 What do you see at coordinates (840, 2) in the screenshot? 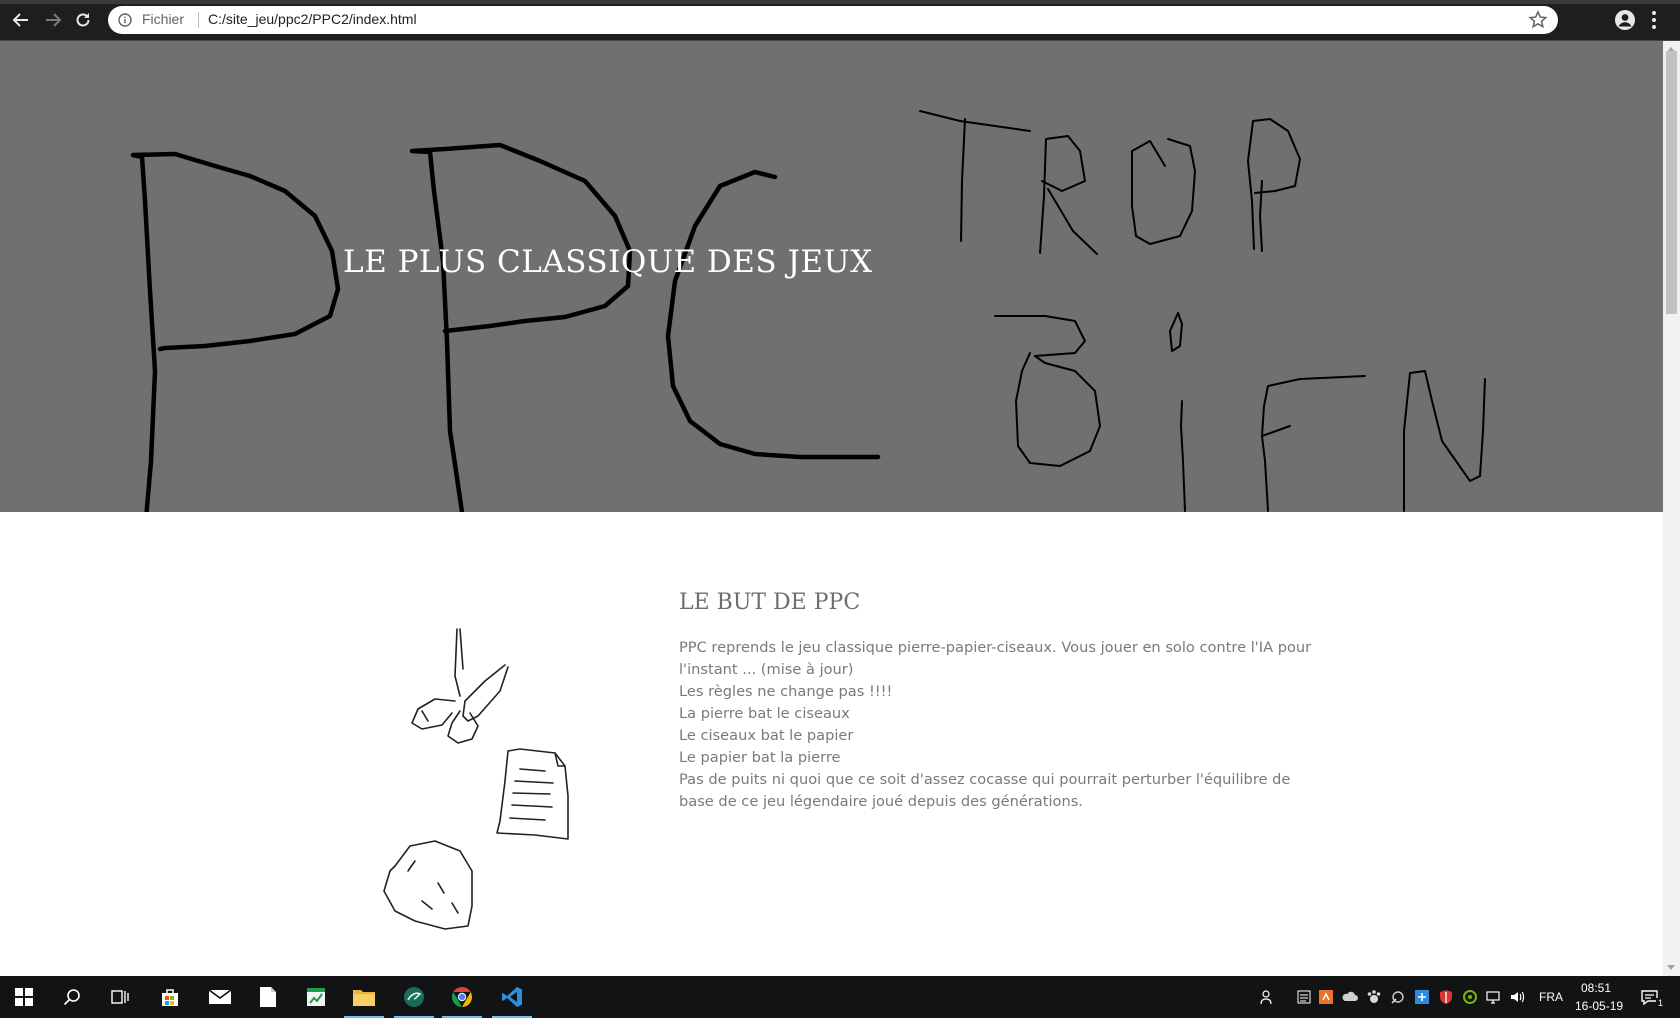
I see `tab-strip` at bounding box center [840, 2].